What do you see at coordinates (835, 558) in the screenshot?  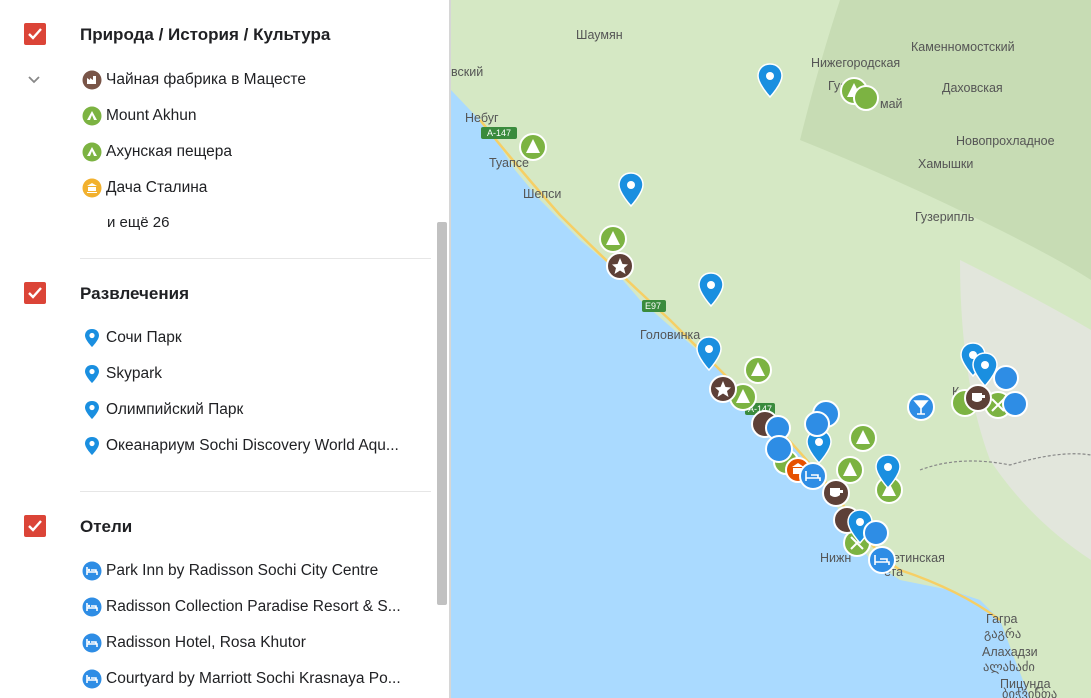 I see `place-label: Нижн` at bounding box center [835, 558].